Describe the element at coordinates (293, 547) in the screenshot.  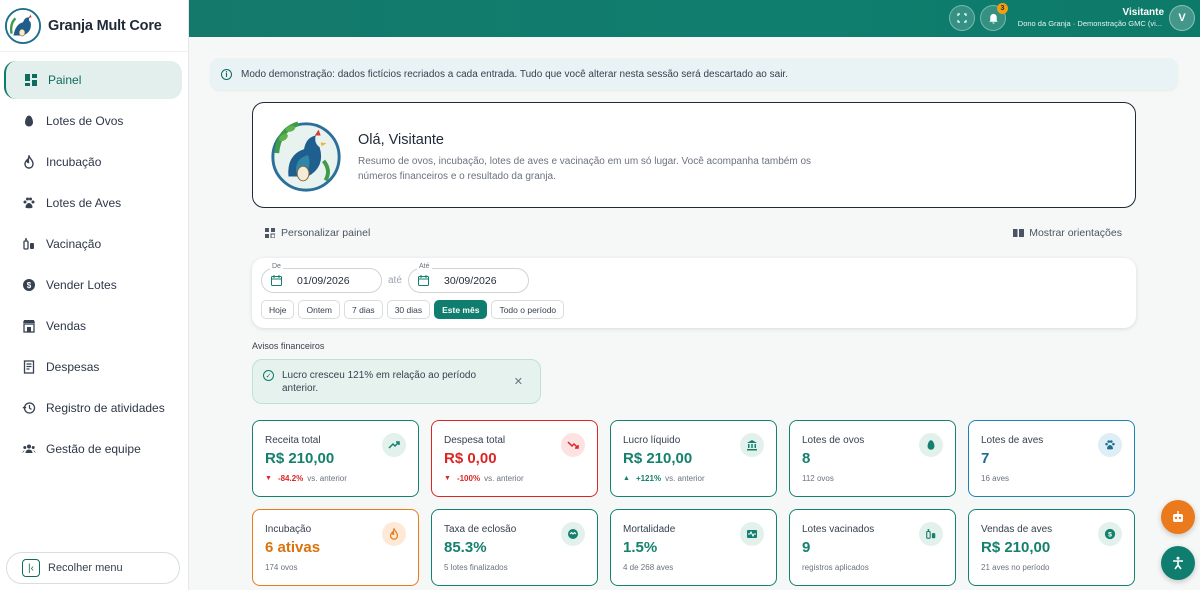
I see `kpi-value: 6 ativas` at that location.